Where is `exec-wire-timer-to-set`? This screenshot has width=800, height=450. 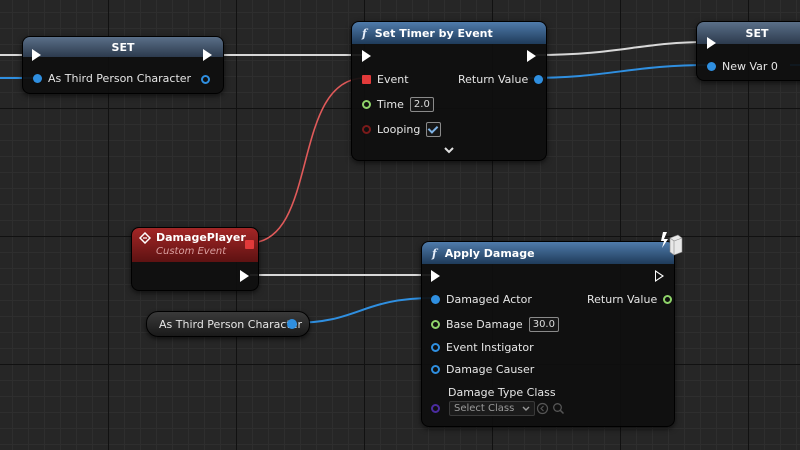
exec-wire-timer-to-set is located at coordinates (622, 48).